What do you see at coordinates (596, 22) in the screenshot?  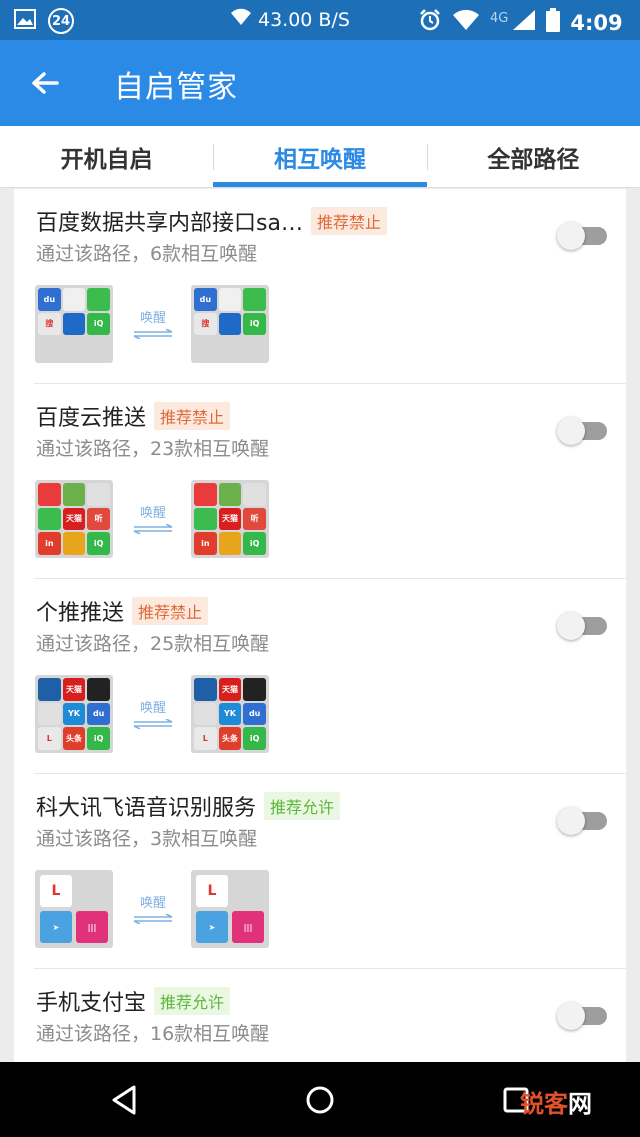 I see `clock: 4:09` at bounding box center [596, 22].